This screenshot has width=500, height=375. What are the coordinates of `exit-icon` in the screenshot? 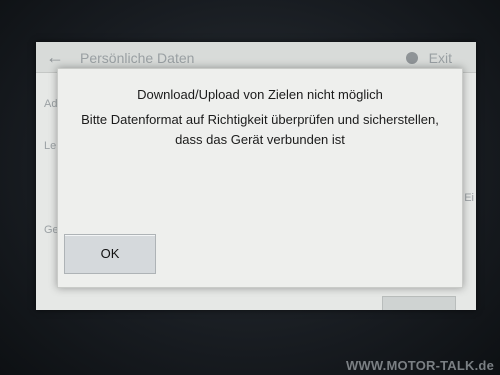 It's located at (412, 57).